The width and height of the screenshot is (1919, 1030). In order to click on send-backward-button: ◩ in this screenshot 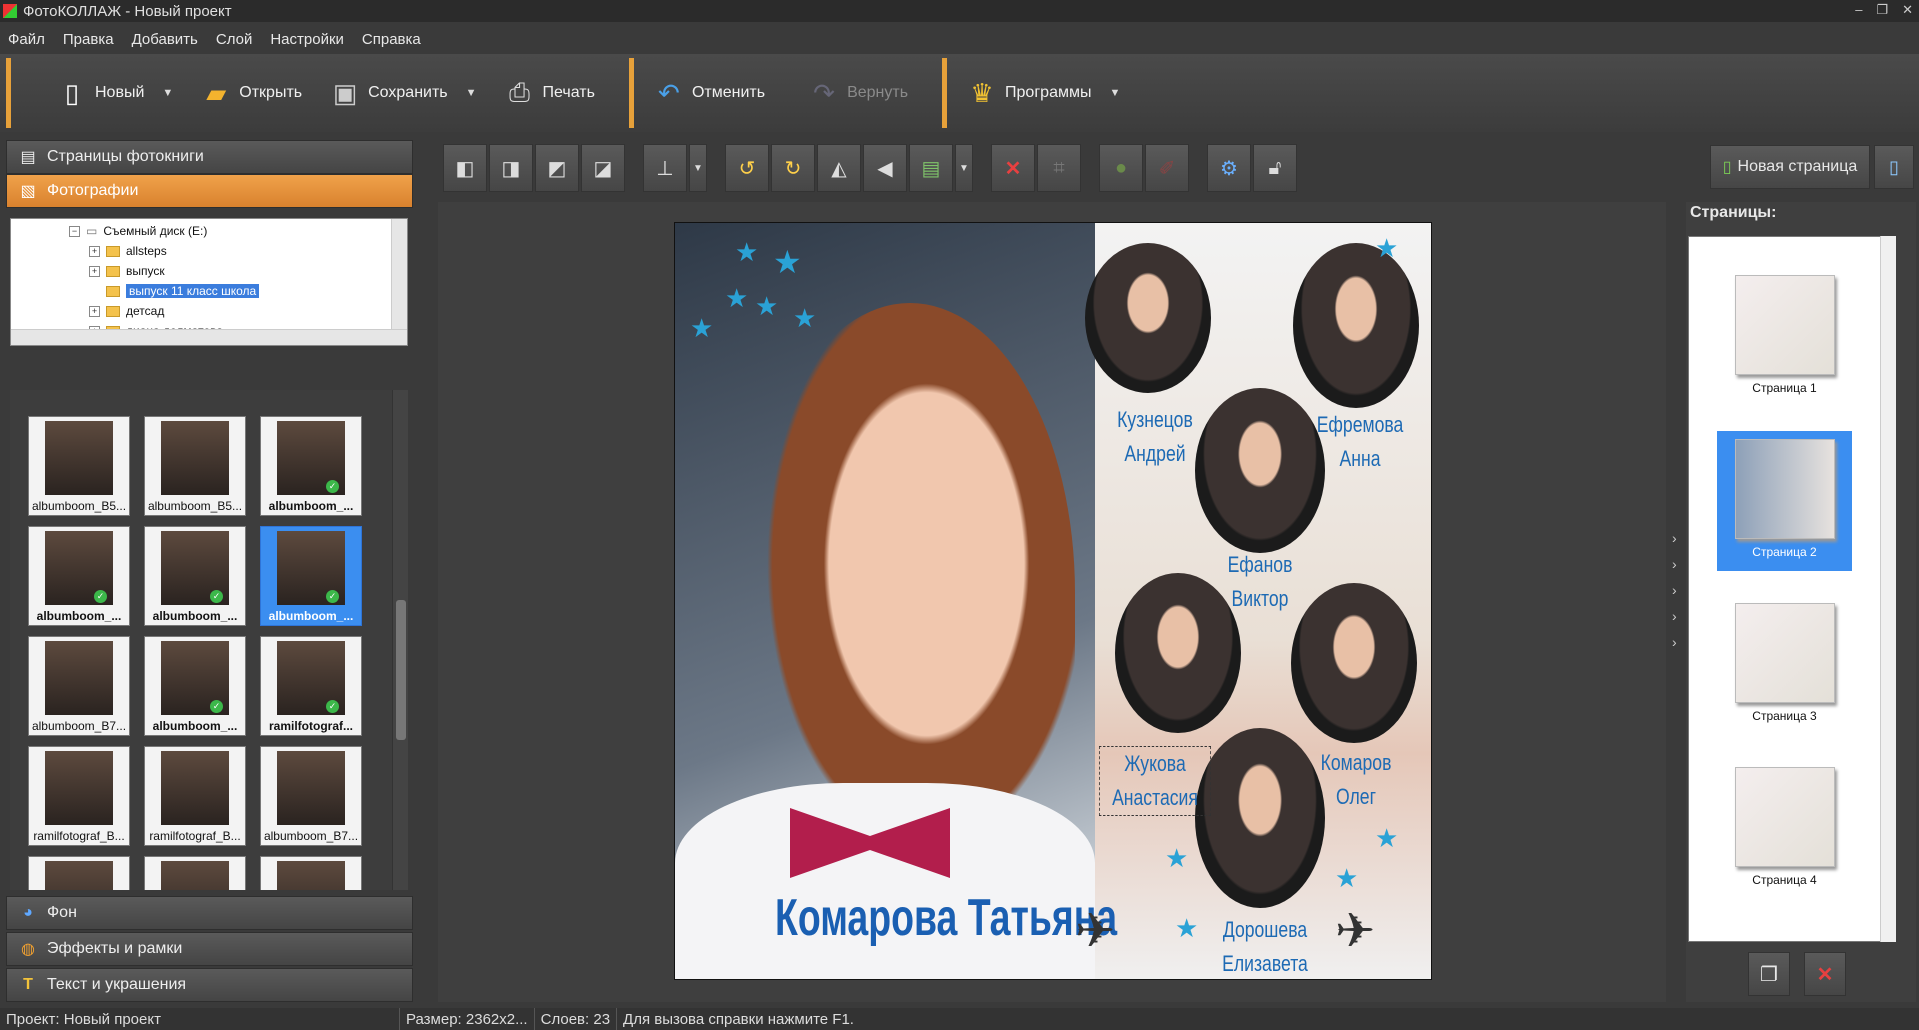, I will do `click(557, 168)`.